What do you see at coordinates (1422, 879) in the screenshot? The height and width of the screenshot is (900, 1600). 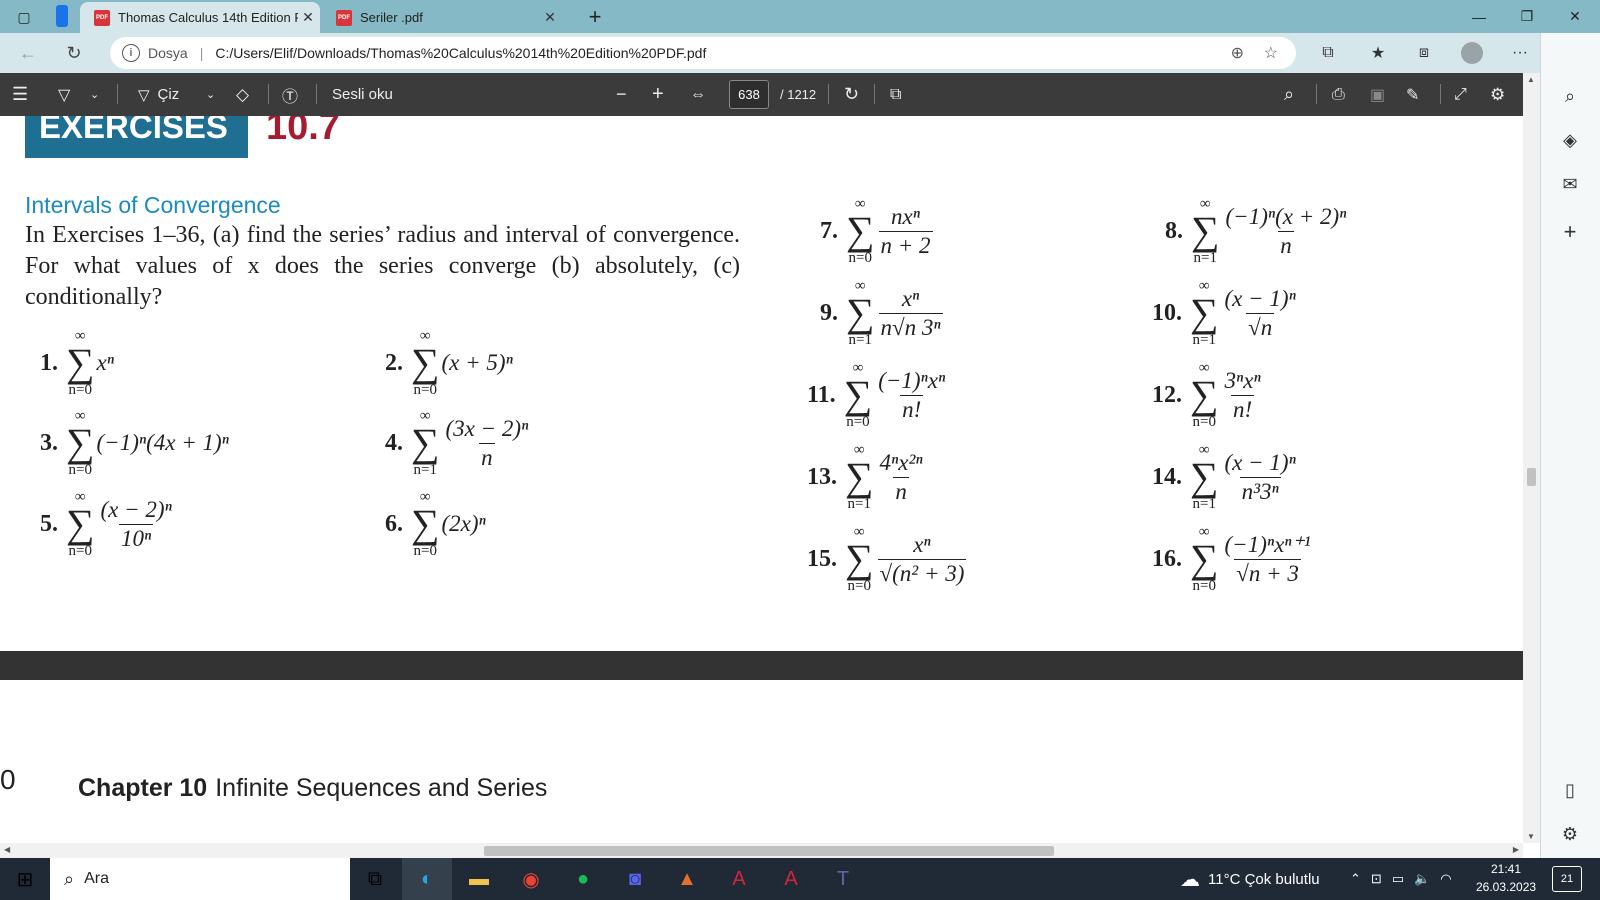 I see `volume-icon: 🔈` at bounding box center [1422, 879].